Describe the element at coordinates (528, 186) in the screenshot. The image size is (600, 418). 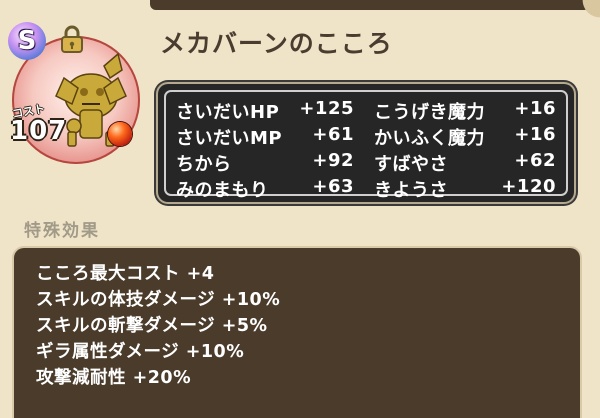
I see `stat-value: +120` at that location.